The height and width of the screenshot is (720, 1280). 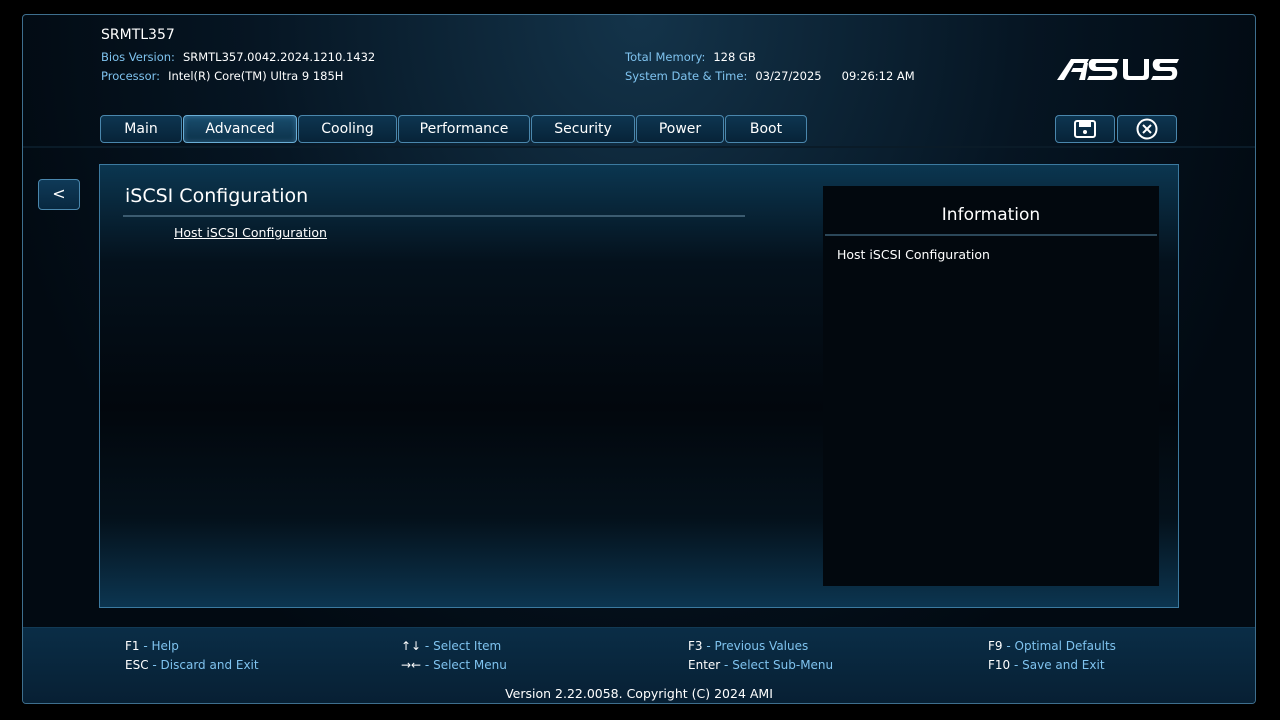 I want to click on tab-security: Security, so click(x=583, y=129).